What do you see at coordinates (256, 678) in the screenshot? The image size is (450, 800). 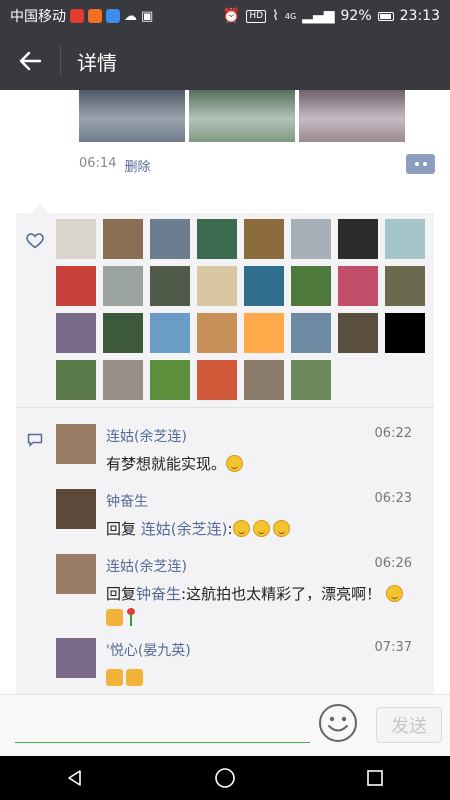 I see `comment-text` at bounding box center [256, 678].